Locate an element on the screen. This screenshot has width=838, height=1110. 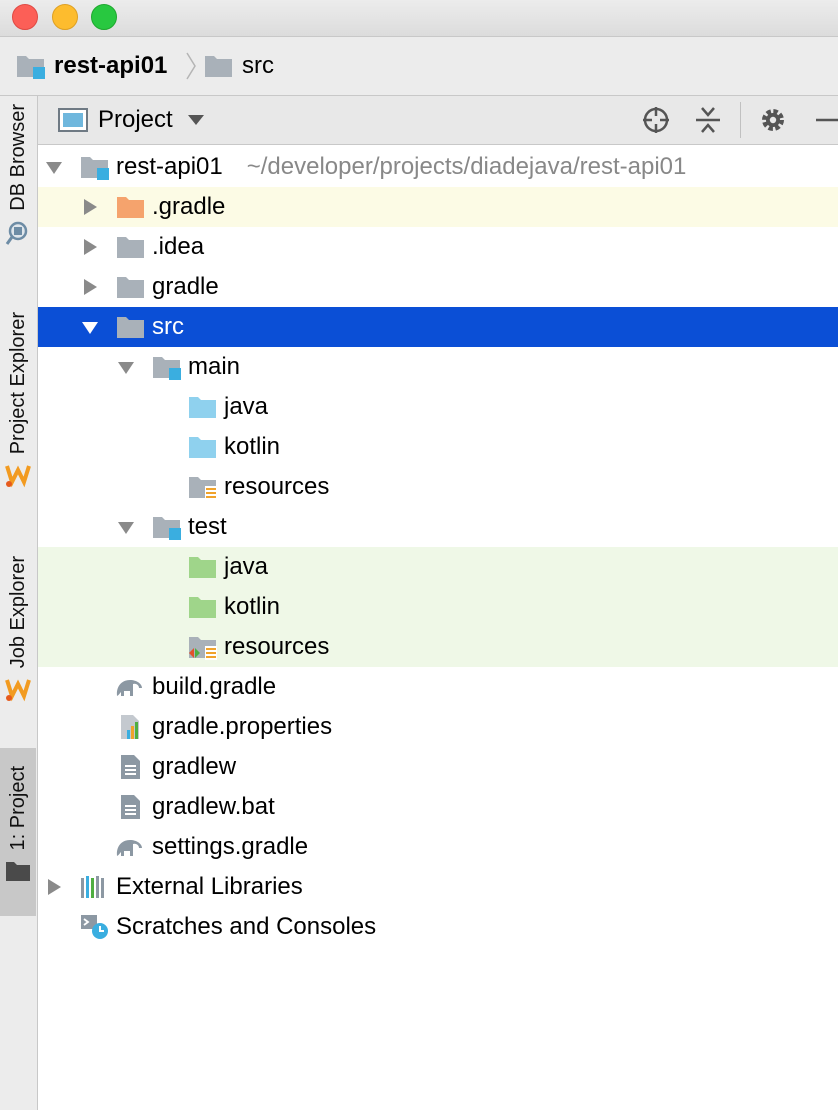
pane-title: Project is located at coordinates (135, 119).